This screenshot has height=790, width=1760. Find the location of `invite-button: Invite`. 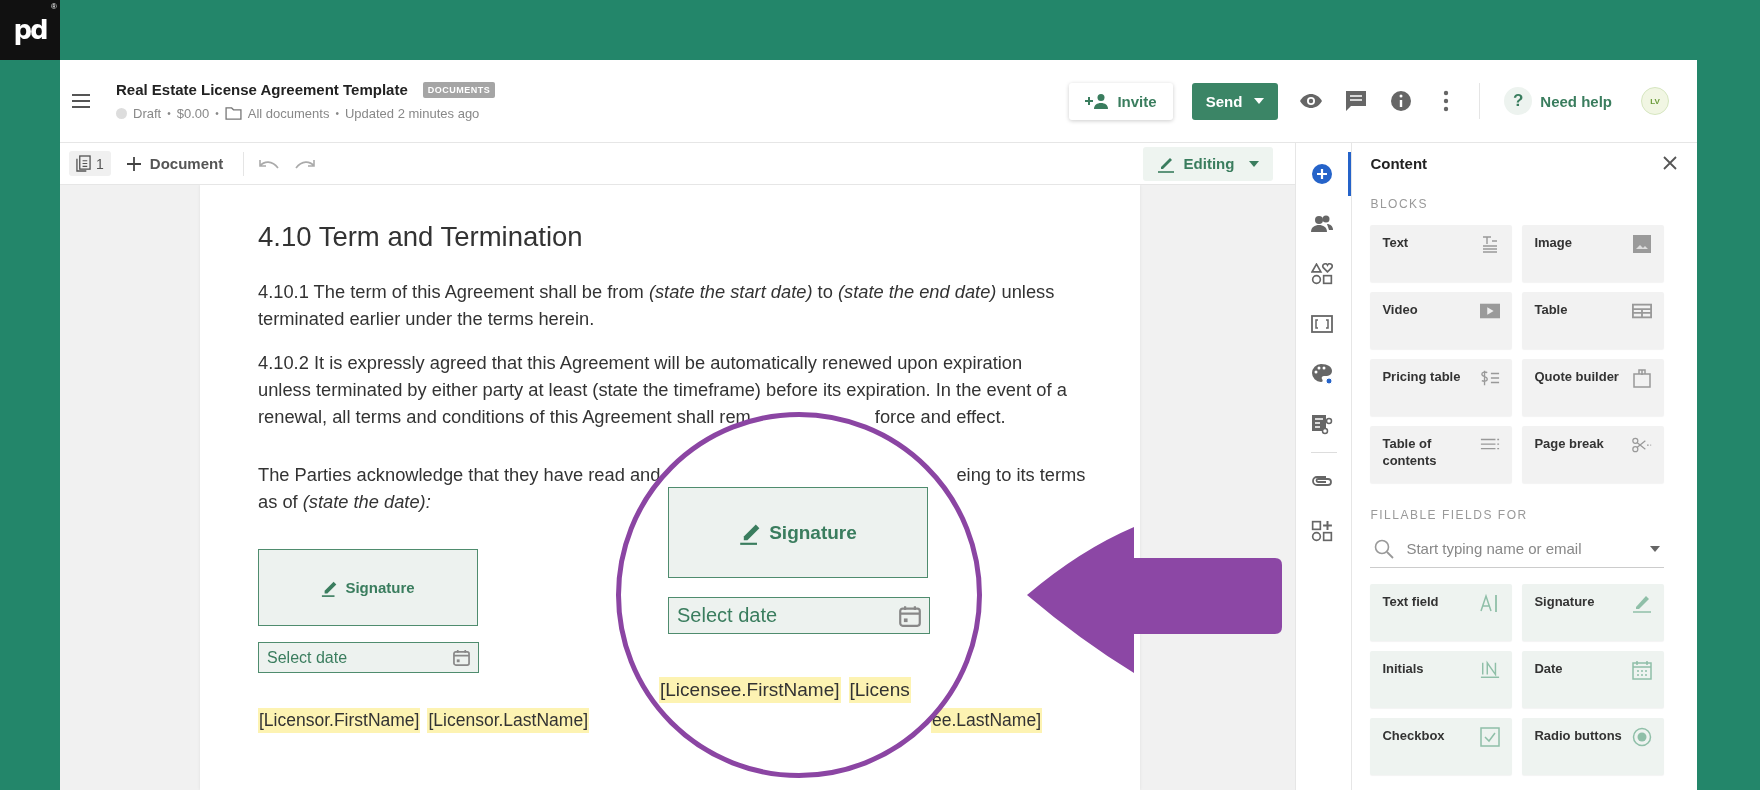

invite-button: Invite is located at coordinates (1121, 101).